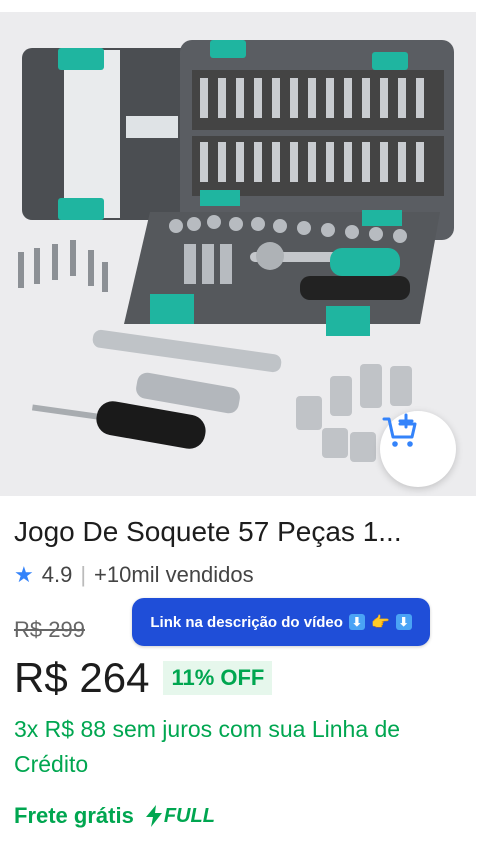 Image resolution: width=480 pixels, height=854 pixels. Describe the element at coordinates (418, 449) in the screenshot. I see `add-to-cart-button` at that location.